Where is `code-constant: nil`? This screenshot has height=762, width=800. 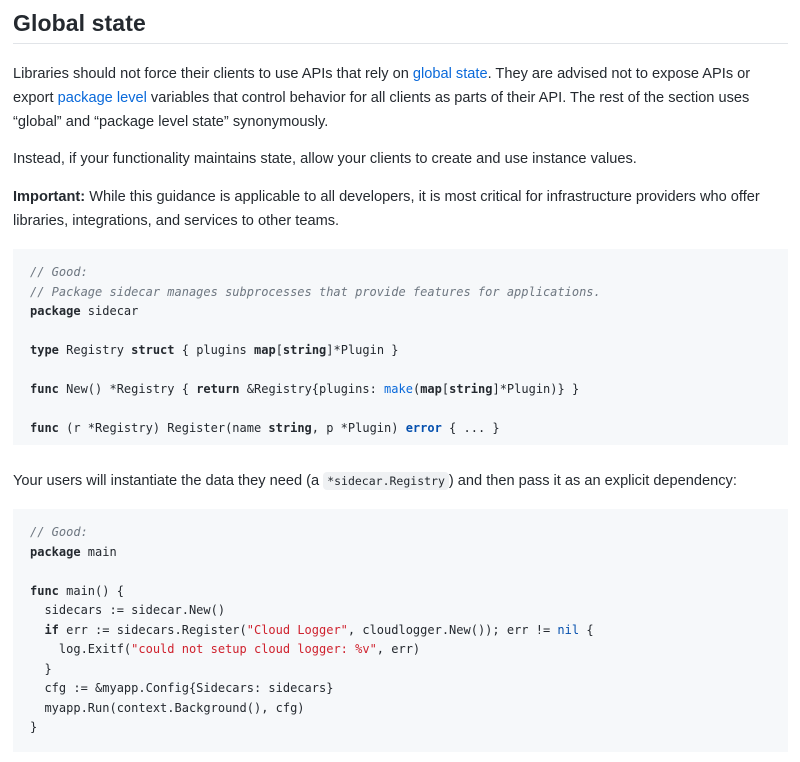 code-constant: nil is located at coordinates (568, 629).